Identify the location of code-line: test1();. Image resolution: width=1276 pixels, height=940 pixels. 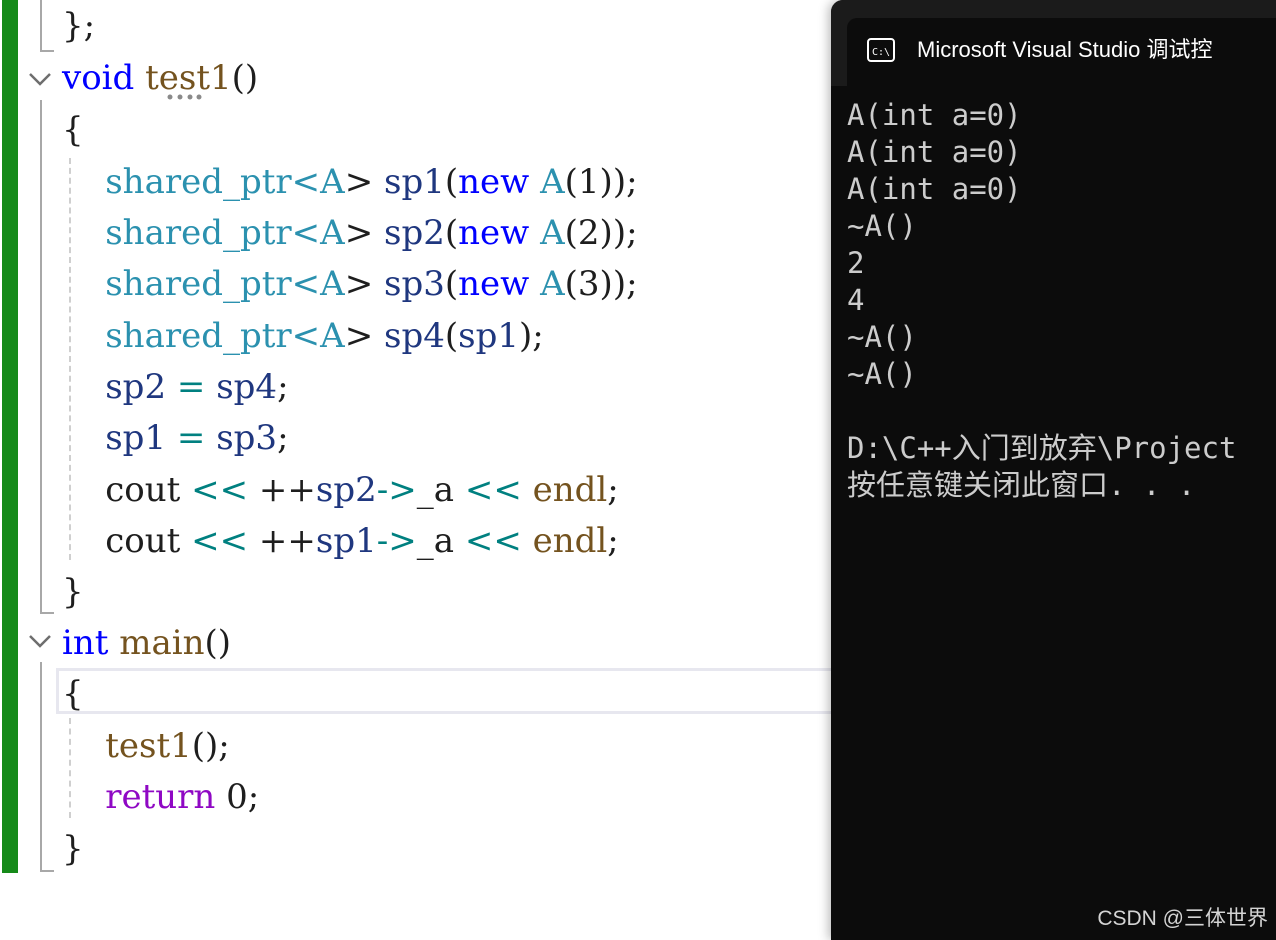
(146, 746).